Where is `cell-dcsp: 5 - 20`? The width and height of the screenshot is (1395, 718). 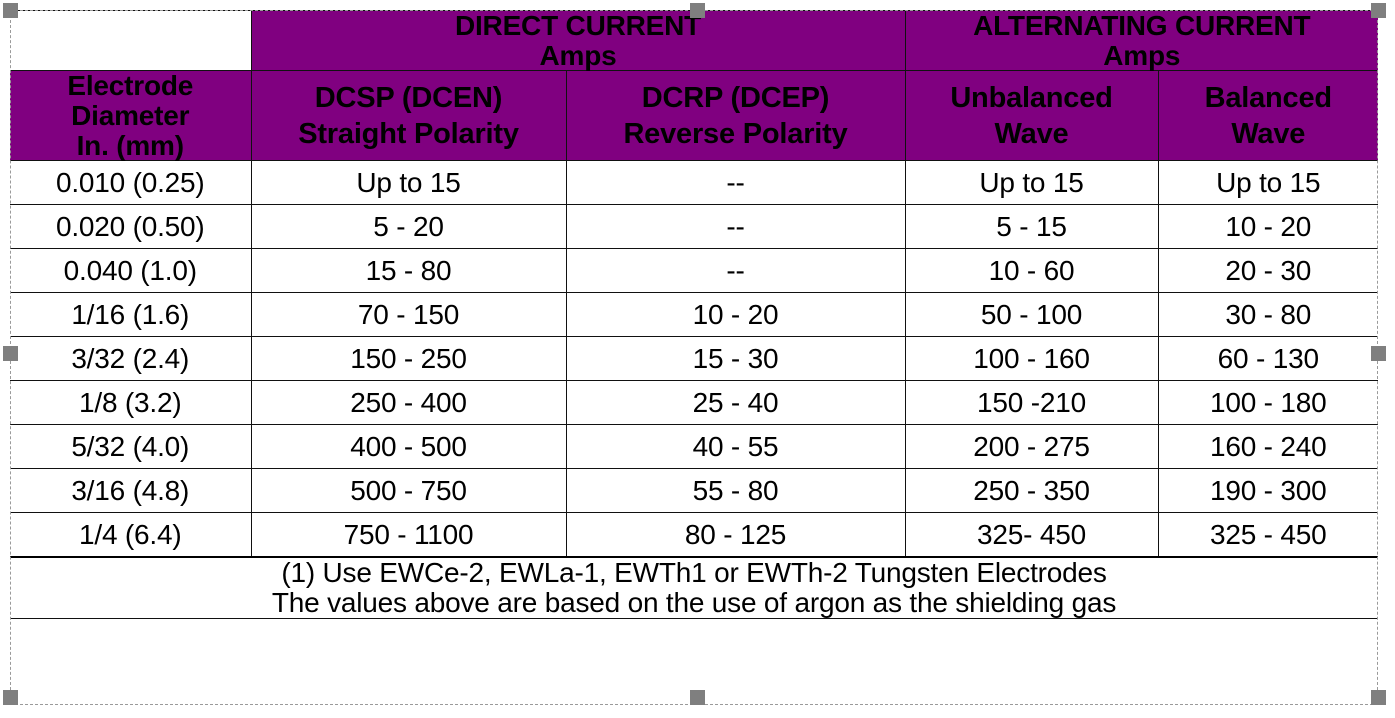
cell-dcsp: 5 - 20 is located at coordinates (408, 227).